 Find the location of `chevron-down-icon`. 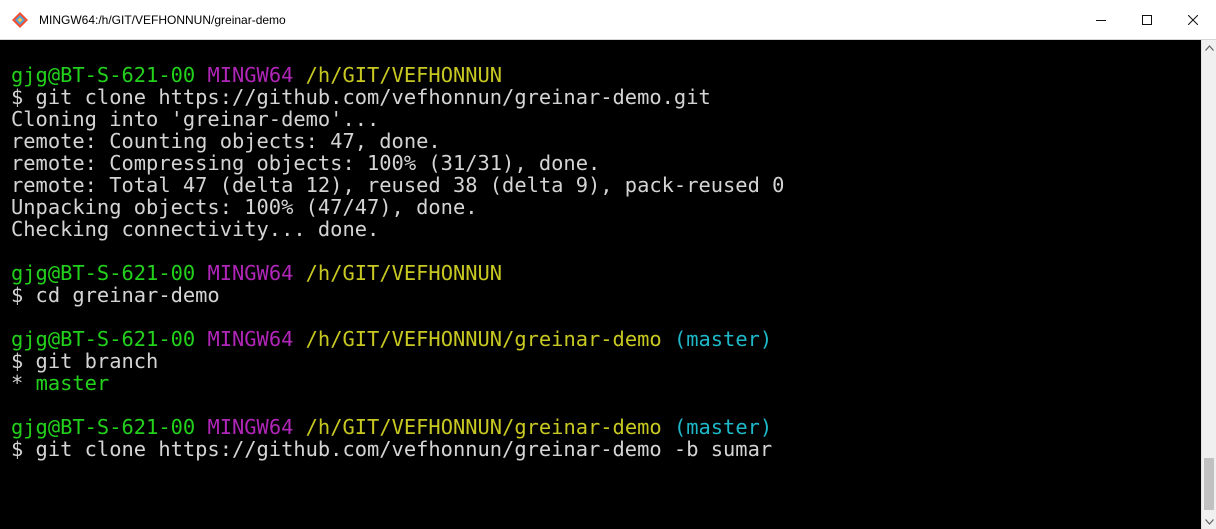

chevron-down-icon is located at coordinates (1209, 521).